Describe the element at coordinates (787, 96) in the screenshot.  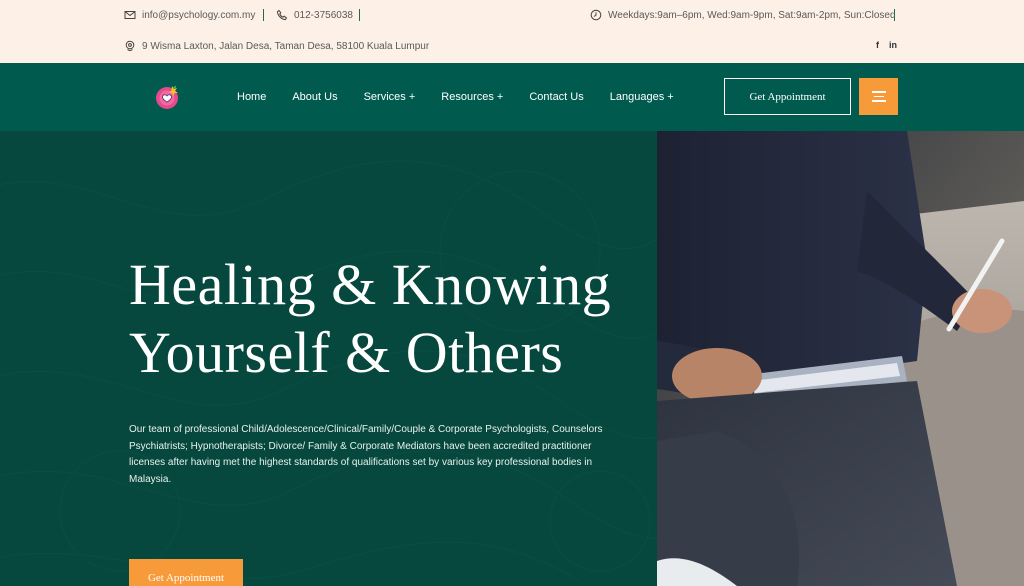
I see `get-appointment-button: Get Appointment` at that location.